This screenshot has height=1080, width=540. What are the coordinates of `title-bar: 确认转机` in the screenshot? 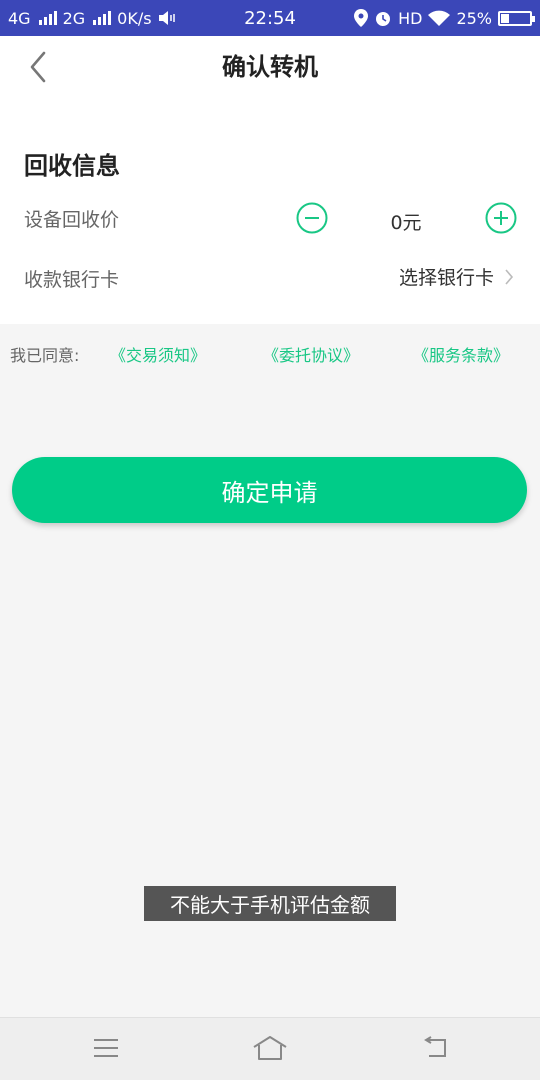 It's located at (270, 67).